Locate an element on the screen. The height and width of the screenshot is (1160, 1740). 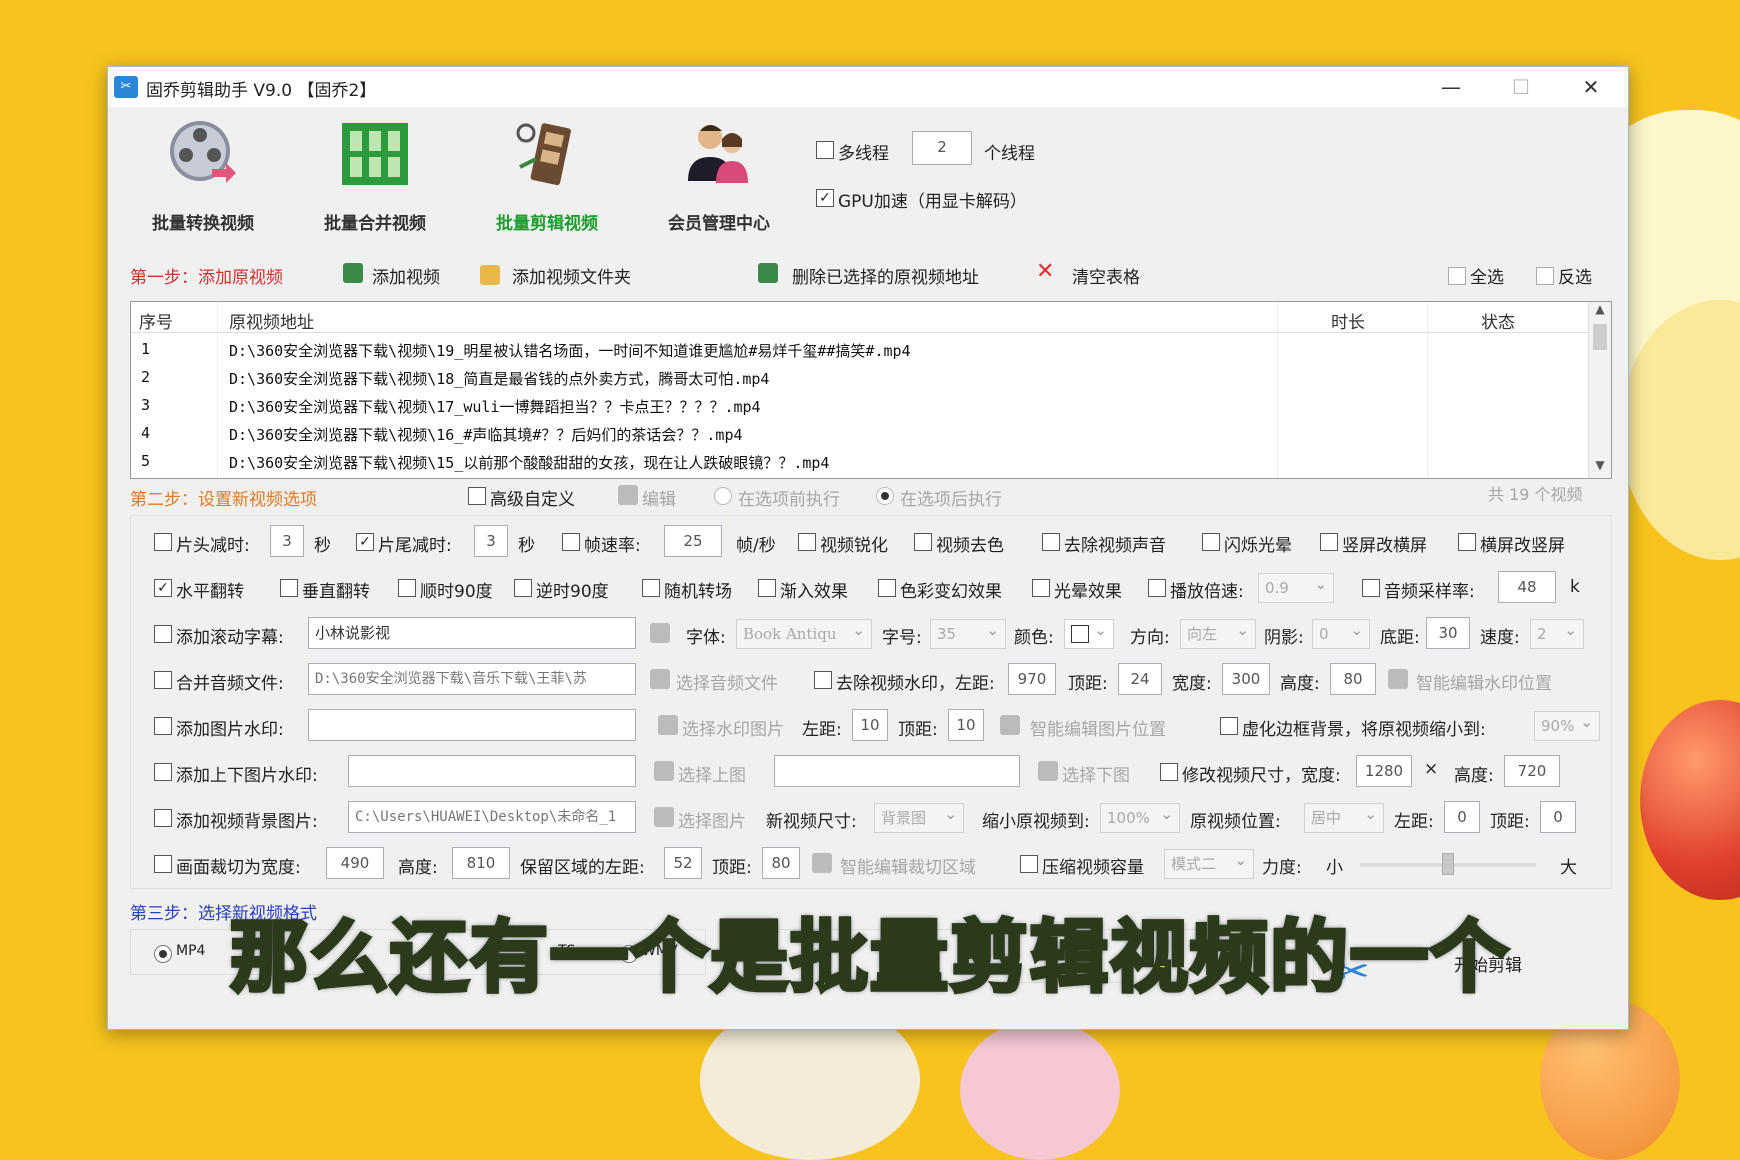
bg-image-path-input: C:\Users\HUAWEI\Desktop\未命名_1 is located at coordinates (492, 817).